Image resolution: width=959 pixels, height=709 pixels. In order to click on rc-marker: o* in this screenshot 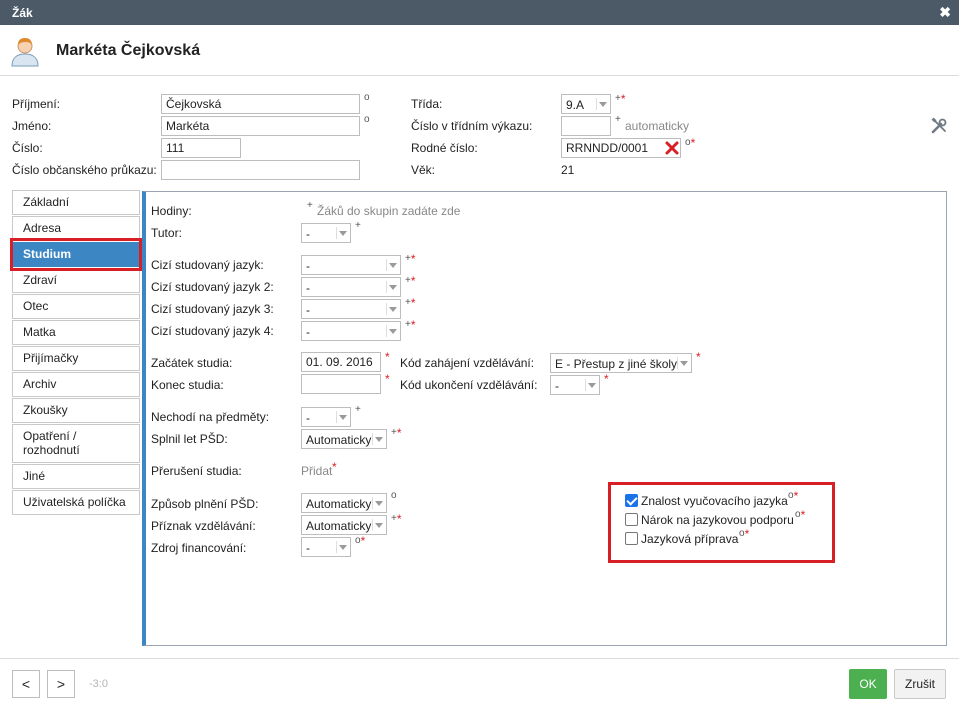, I will do `click(690, 143)`.